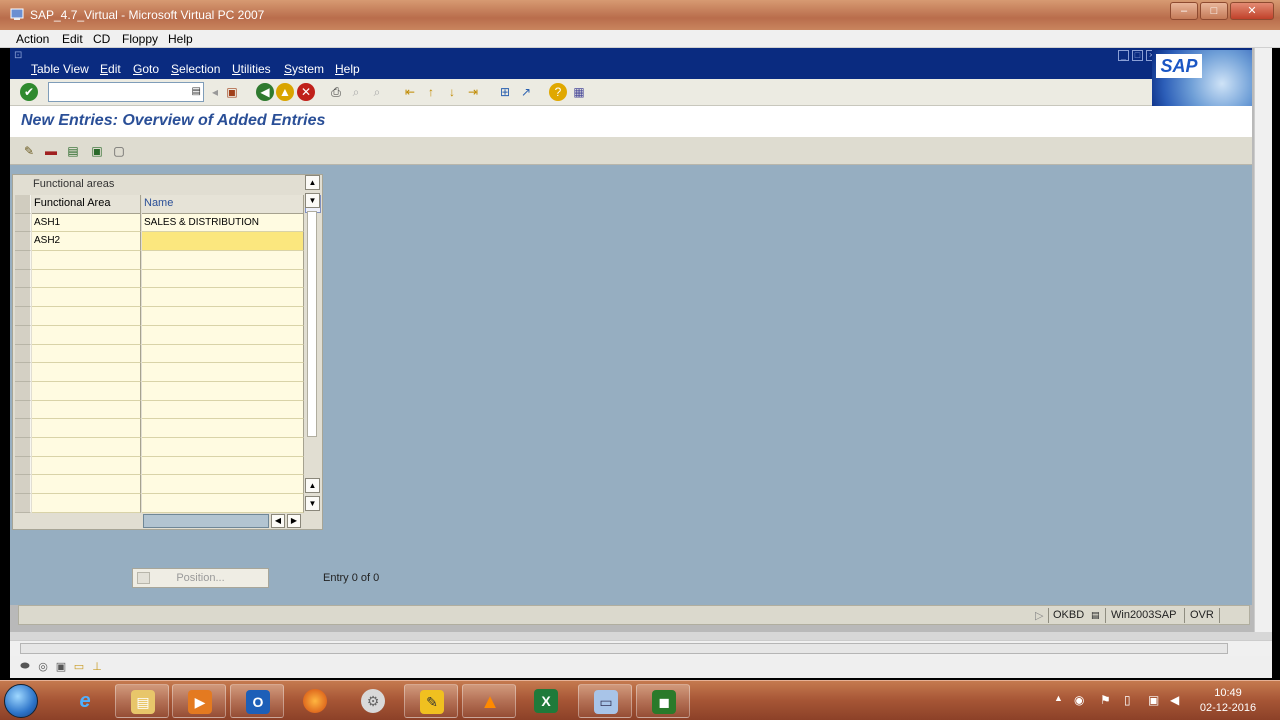  Describe the element at coordinates (489, 701) in the screenshot. I see `taskbar-vlc-icon: ▲` at that location.